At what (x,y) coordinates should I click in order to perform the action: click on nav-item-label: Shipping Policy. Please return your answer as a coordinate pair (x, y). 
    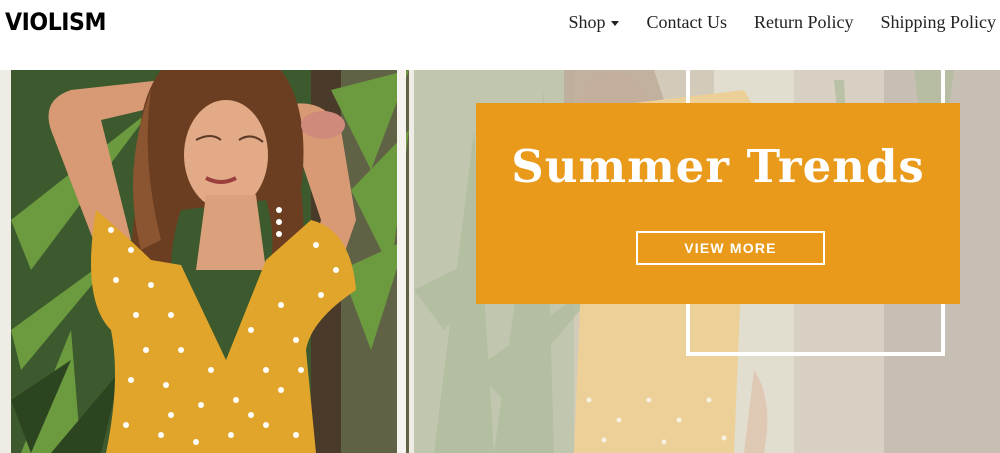
    Looking at the image, I should click on (938, 21).